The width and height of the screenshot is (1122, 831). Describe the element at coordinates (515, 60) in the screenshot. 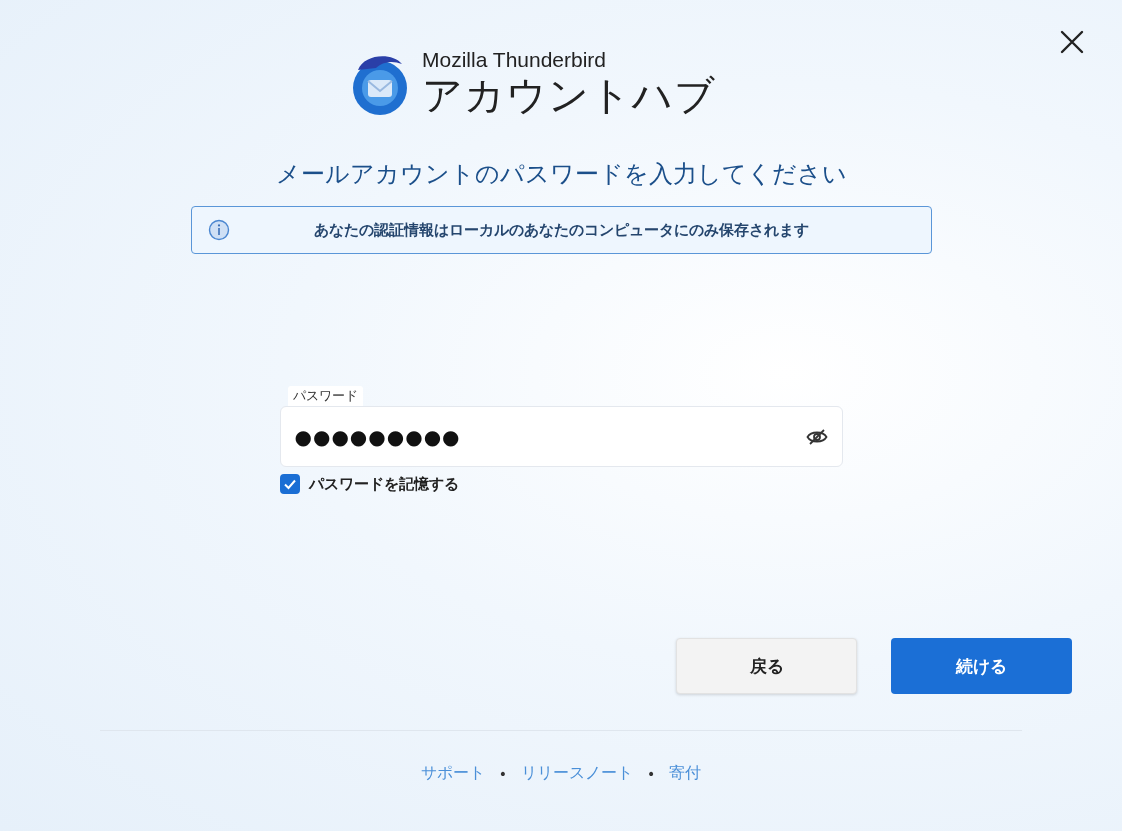

I see `brand-name: Mozilla Thunderbird` at that location.